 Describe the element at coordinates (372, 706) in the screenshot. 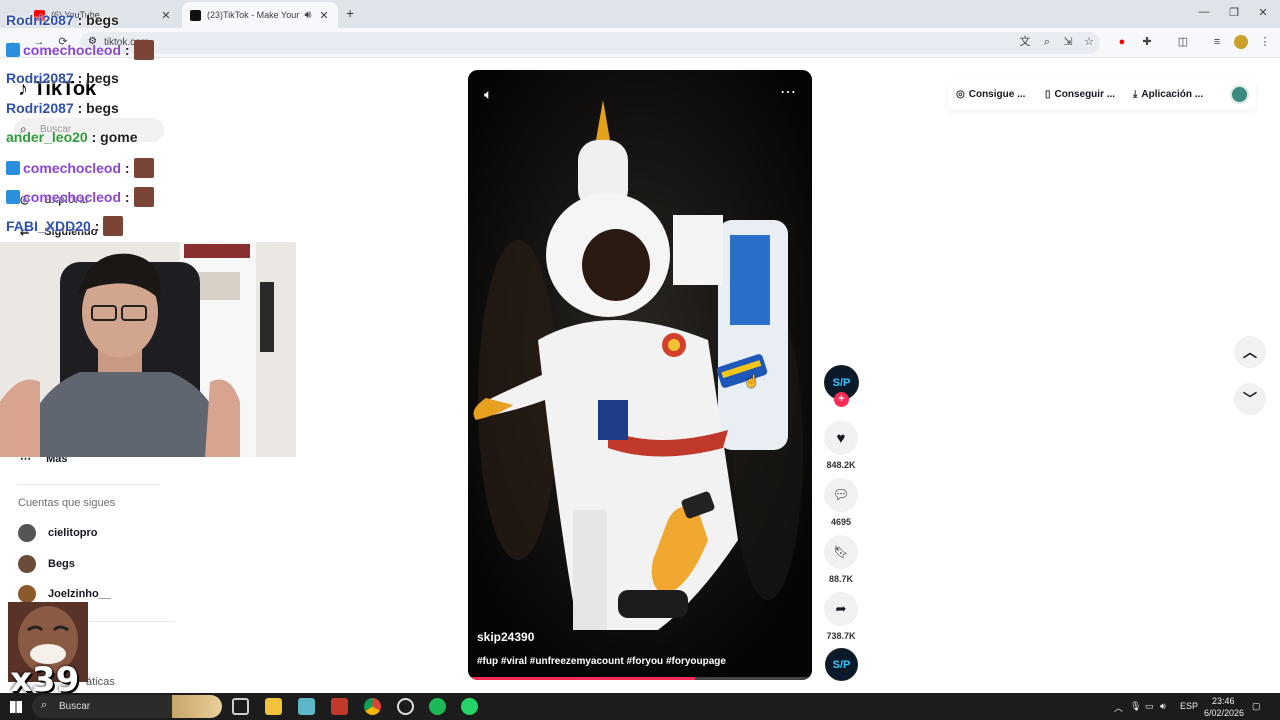

I see `chrome-icon` at that location.